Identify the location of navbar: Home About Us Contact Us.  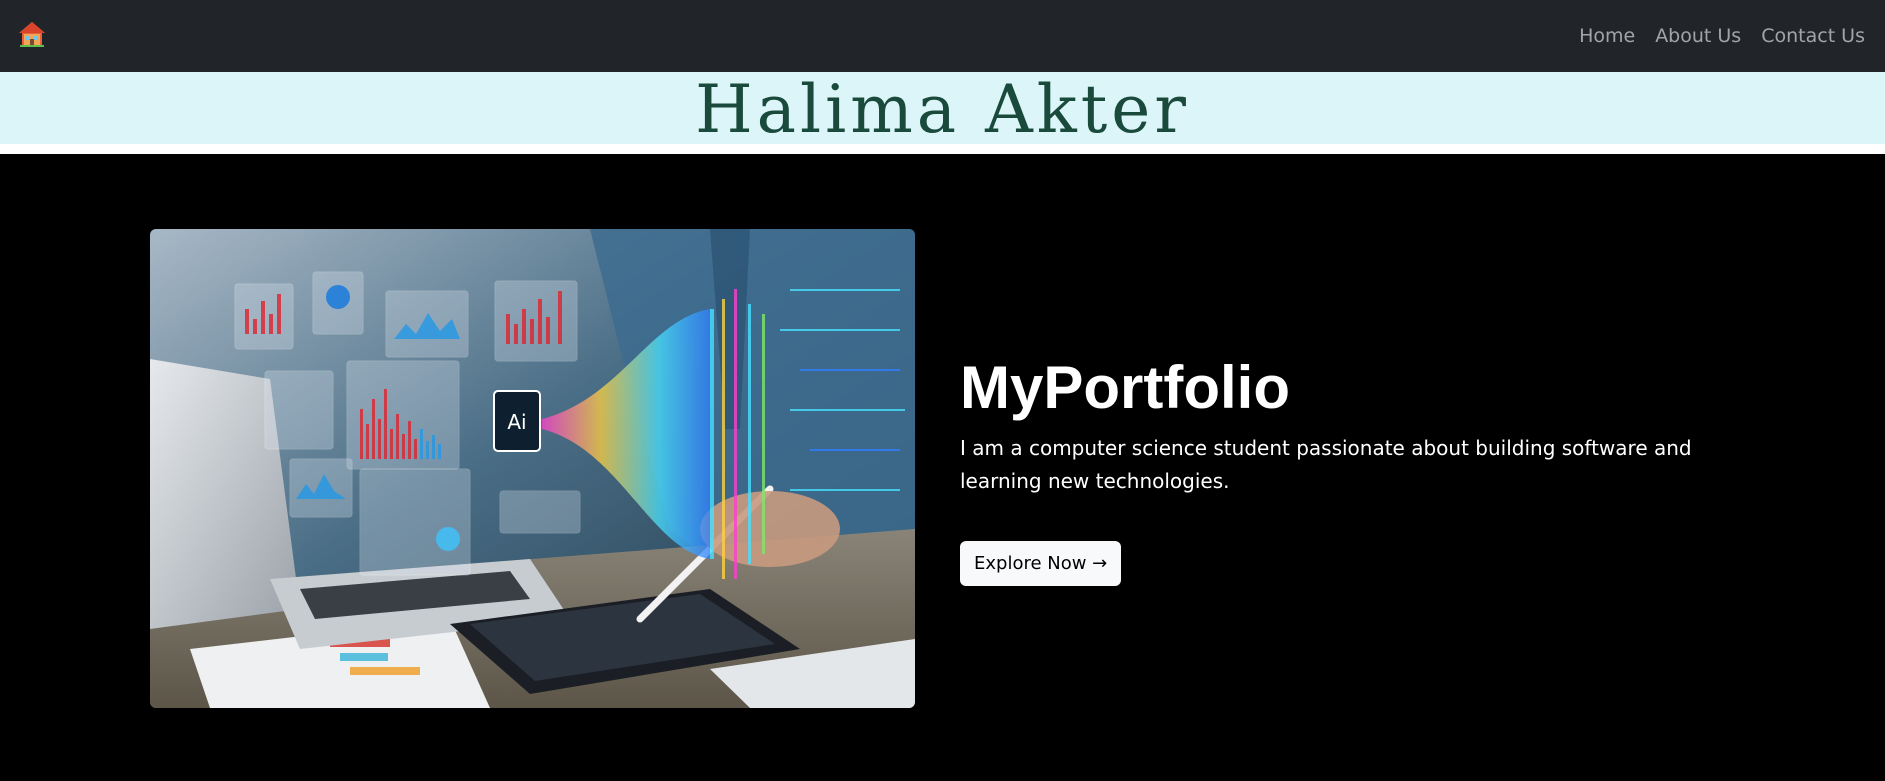
(942, 36).